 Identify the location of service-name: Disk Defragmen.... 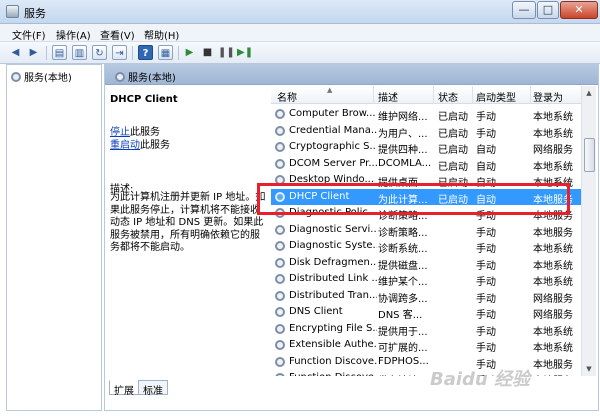
(333, 262).